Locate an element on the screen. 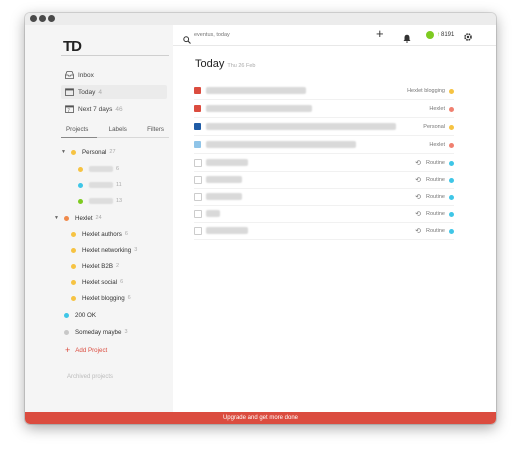 This screenshot has width=521, height=460. project-label: 200 OK is located at coordinates (85, 315).